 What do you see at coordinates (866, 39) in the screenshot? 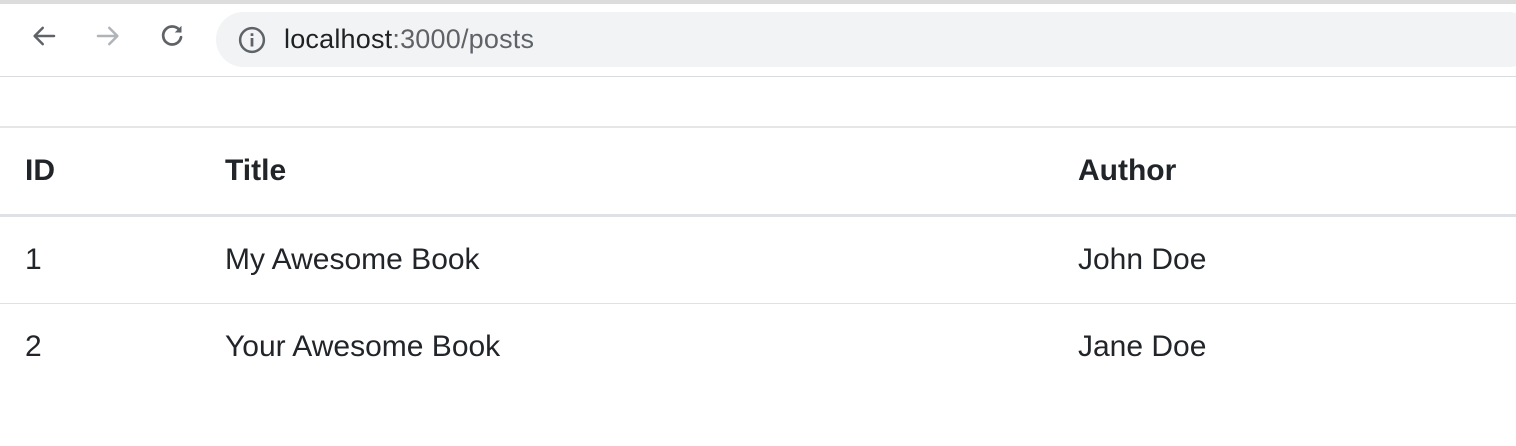
I see `address-bar: localhost:3000/posts` at bounding box center [866, 39].